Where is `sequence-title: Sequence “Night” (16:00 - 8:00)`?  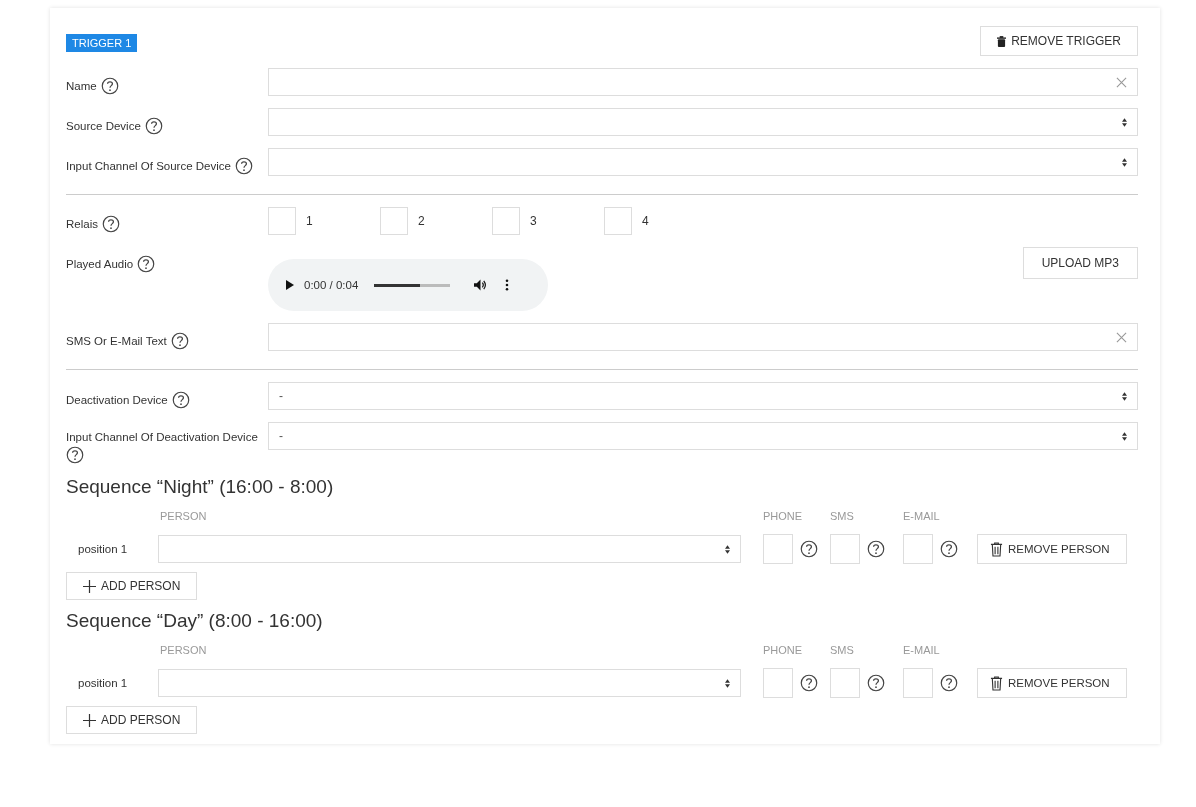
sequence-title: Sequence “Night” (16:00 - 8:00) is located at coordinates (200, 487).